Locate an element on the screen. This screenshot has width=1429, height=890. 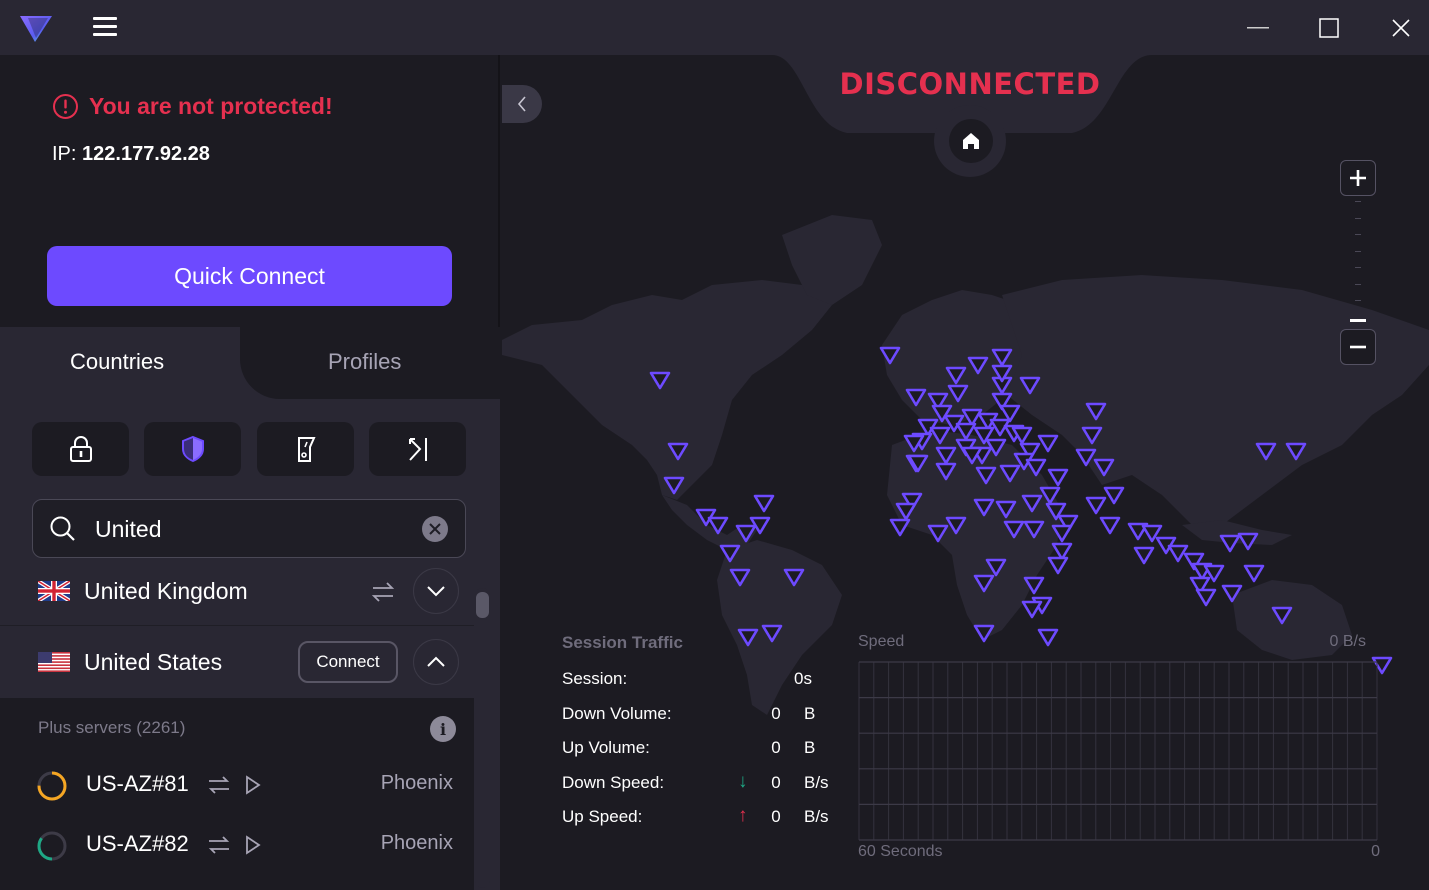
shield-icon is located at coordinates (192, 449).